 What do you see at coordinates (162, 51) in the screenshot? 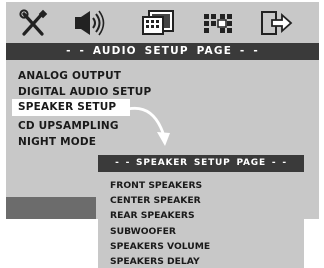
I see `audio-setup-title: - - AUDIO SETUP PAGE - -` at bounding box center [162, 51].